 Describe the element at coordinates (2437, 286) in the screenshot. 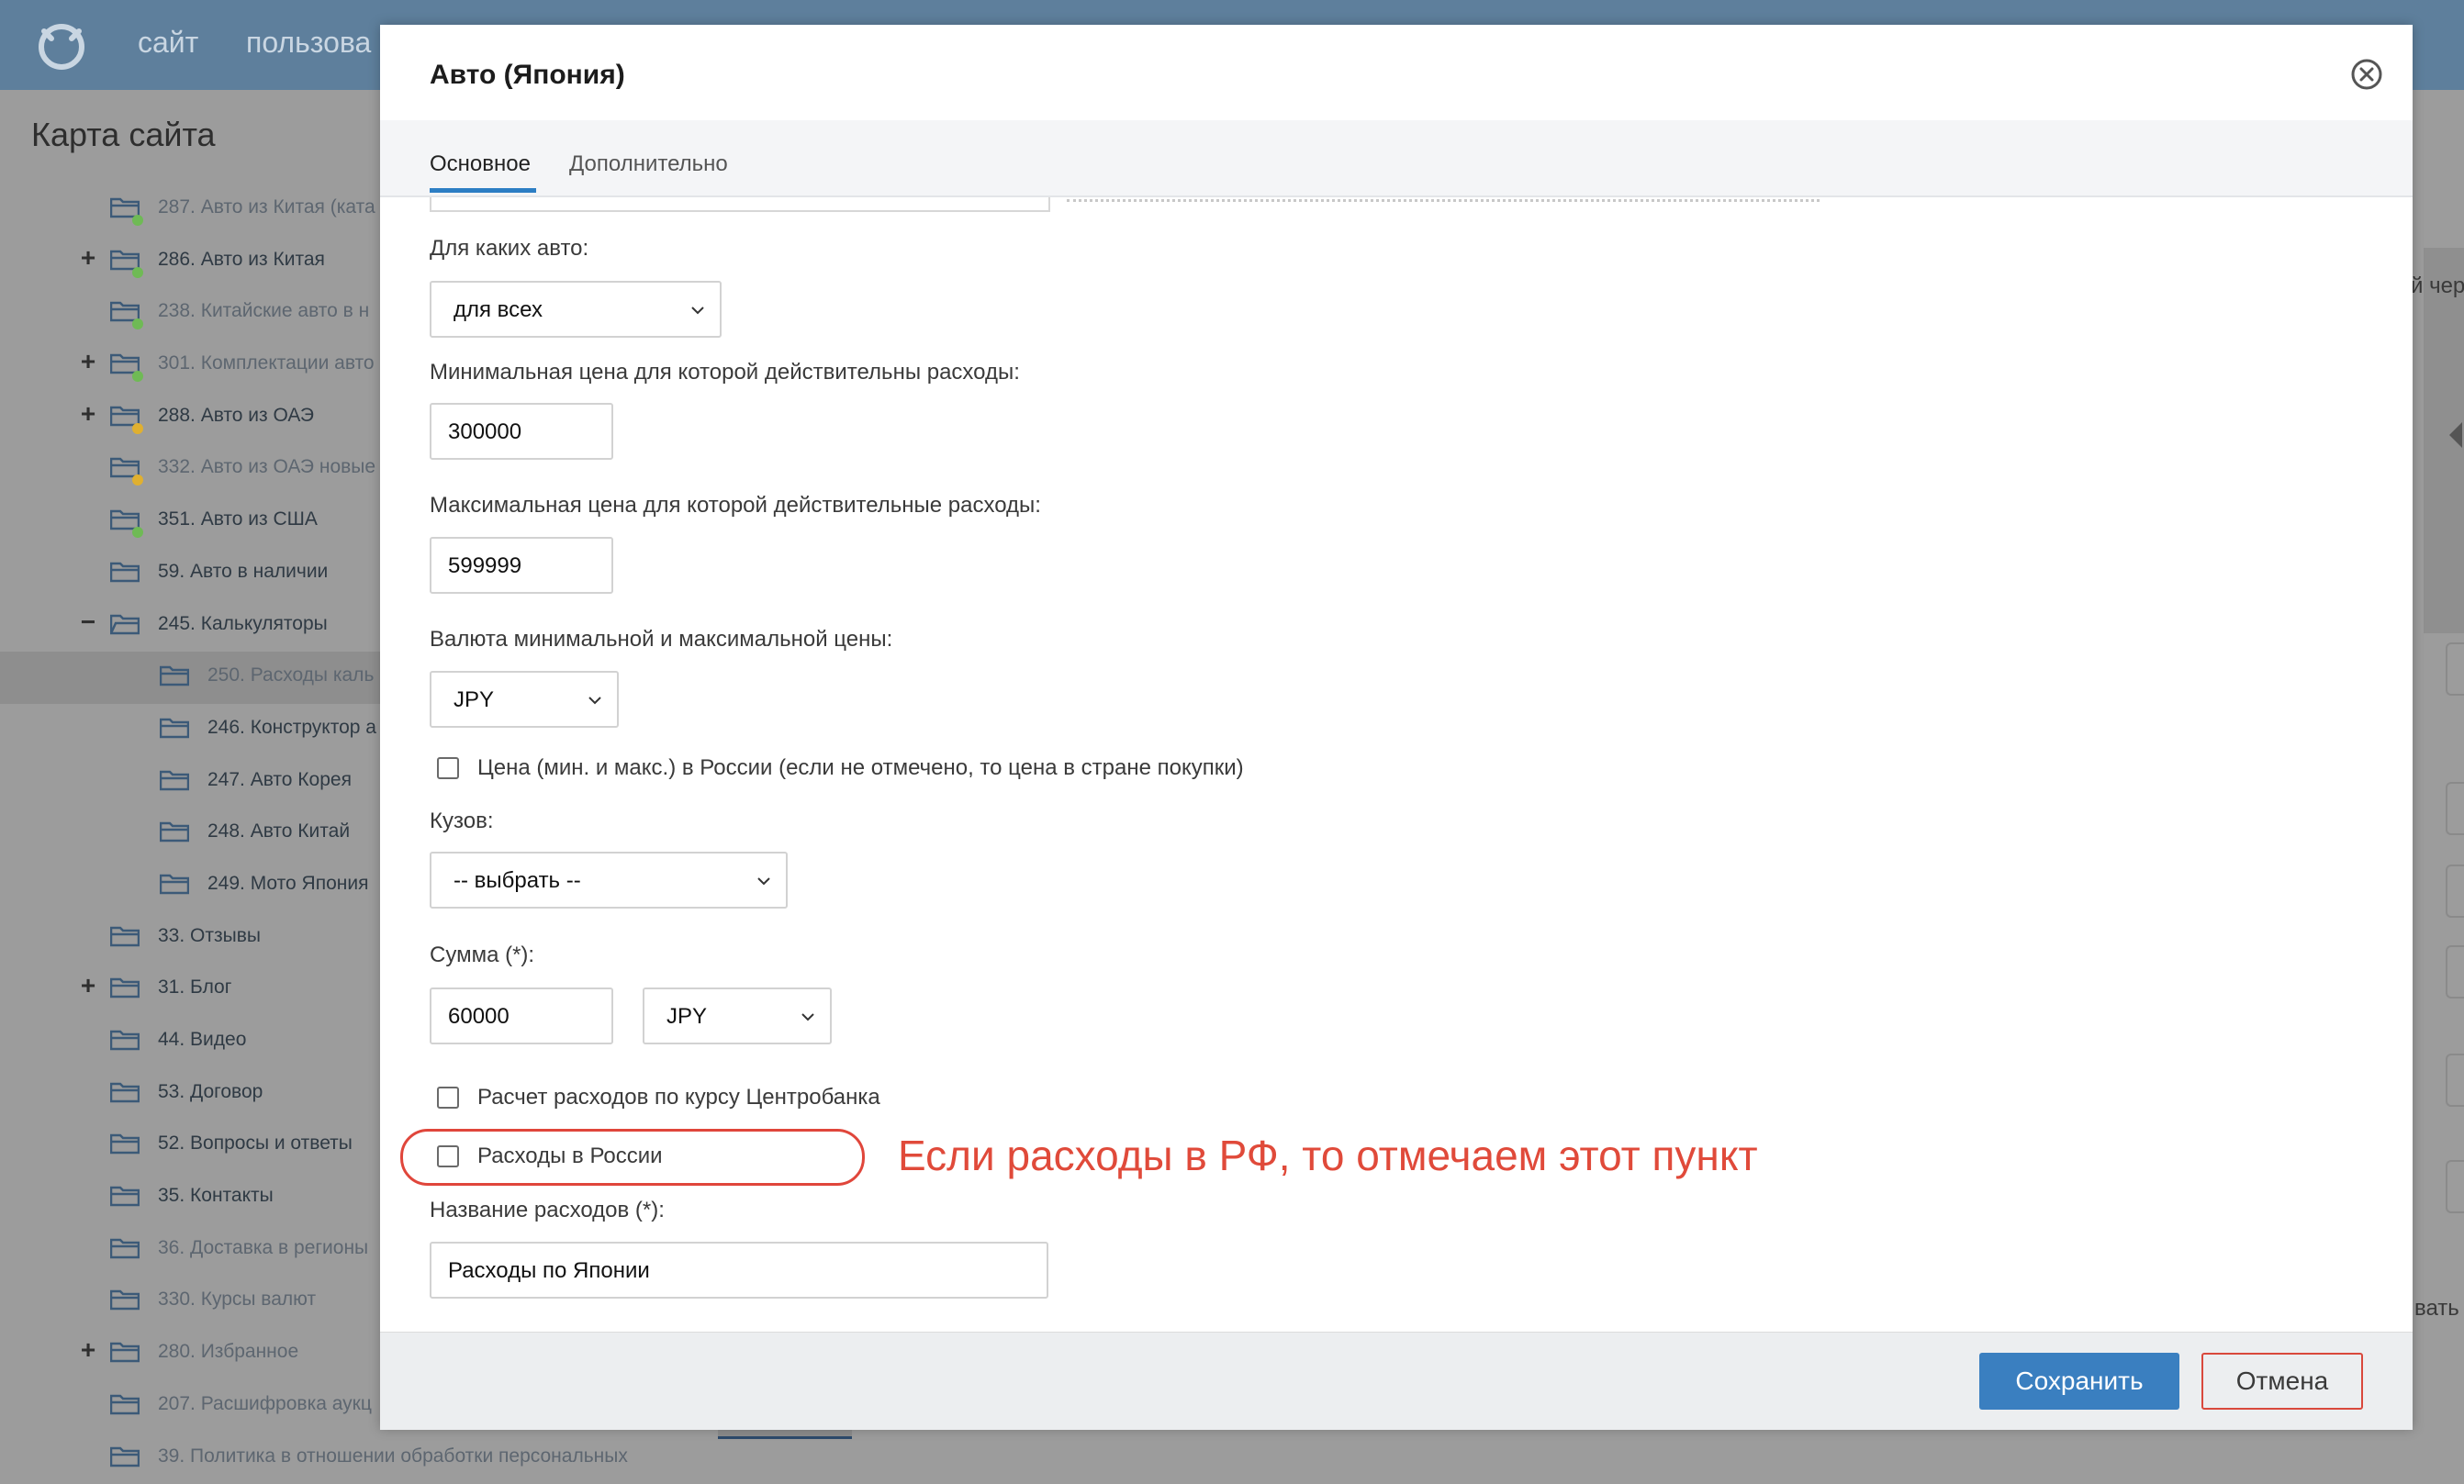

I see `right-panel-text-top: й чер` at that location.